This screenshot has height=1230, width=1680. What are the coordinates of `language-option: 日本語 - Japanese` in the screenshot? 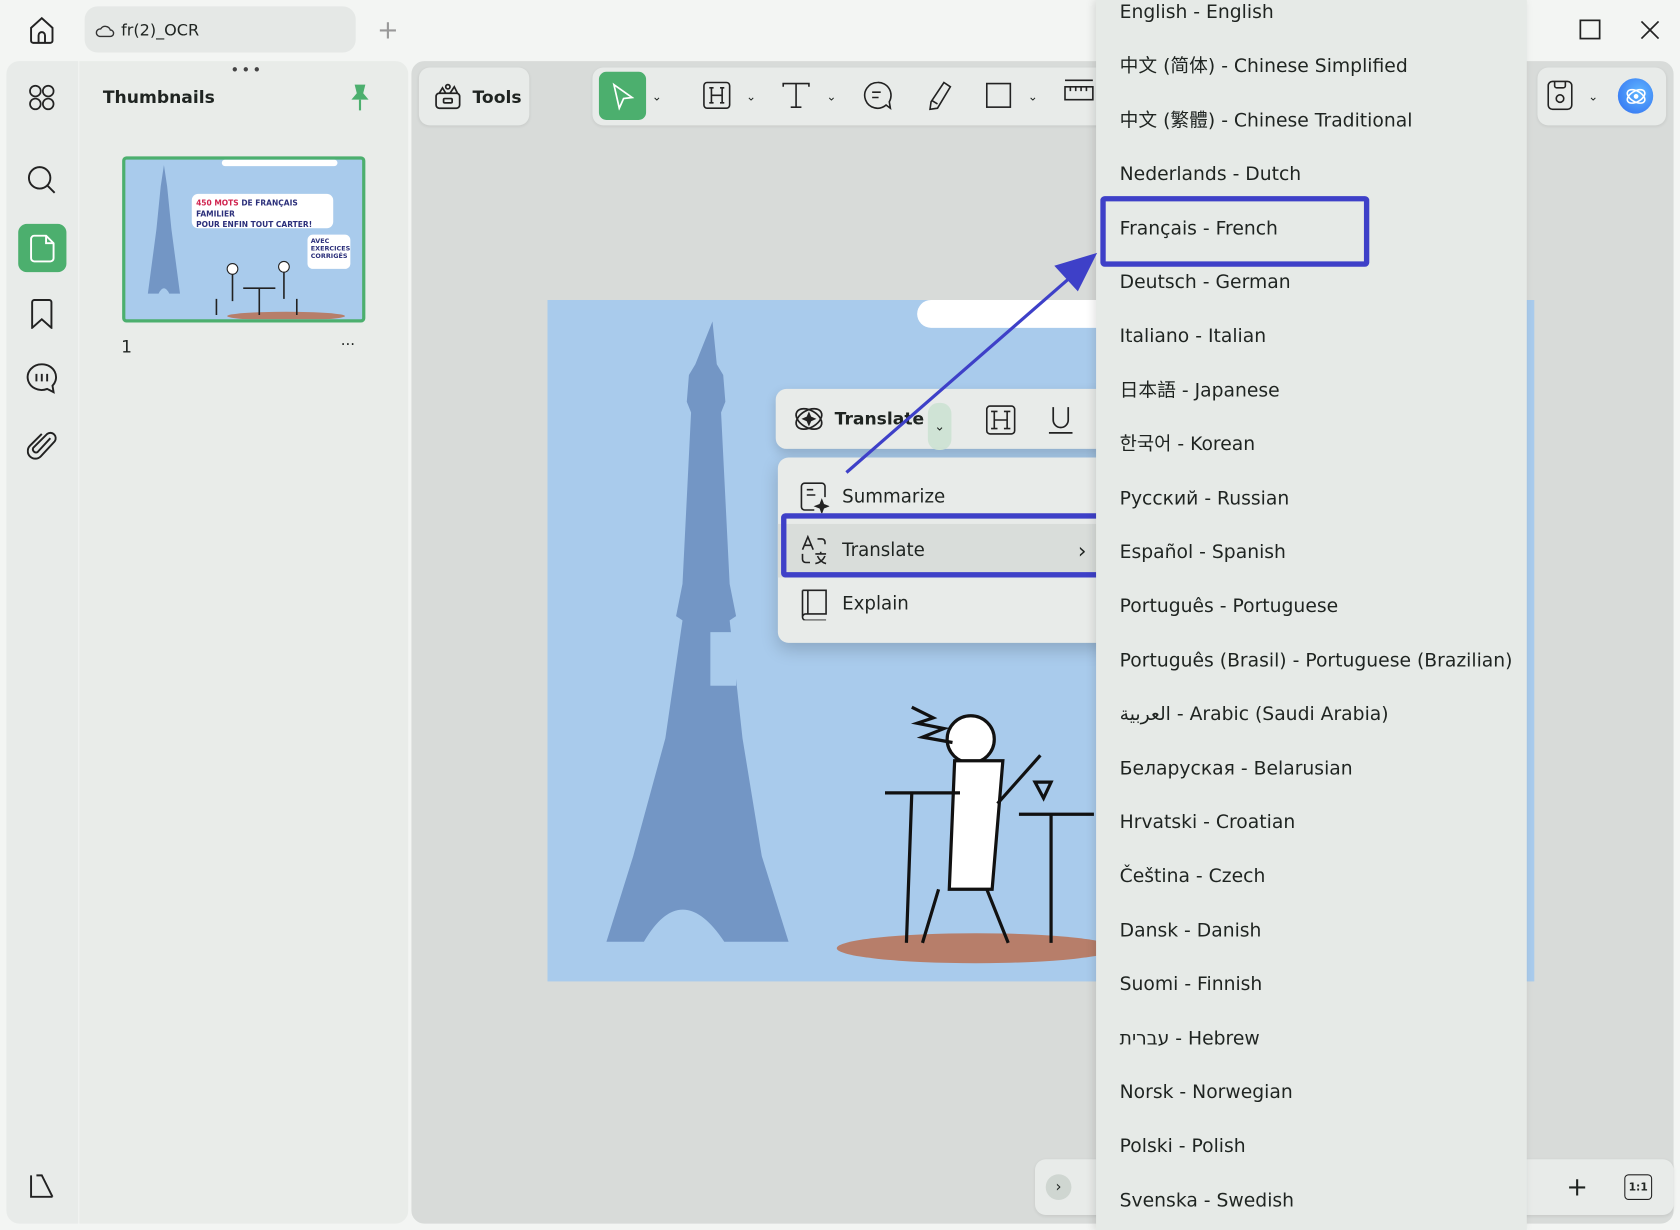 It's located at (1200, 391).